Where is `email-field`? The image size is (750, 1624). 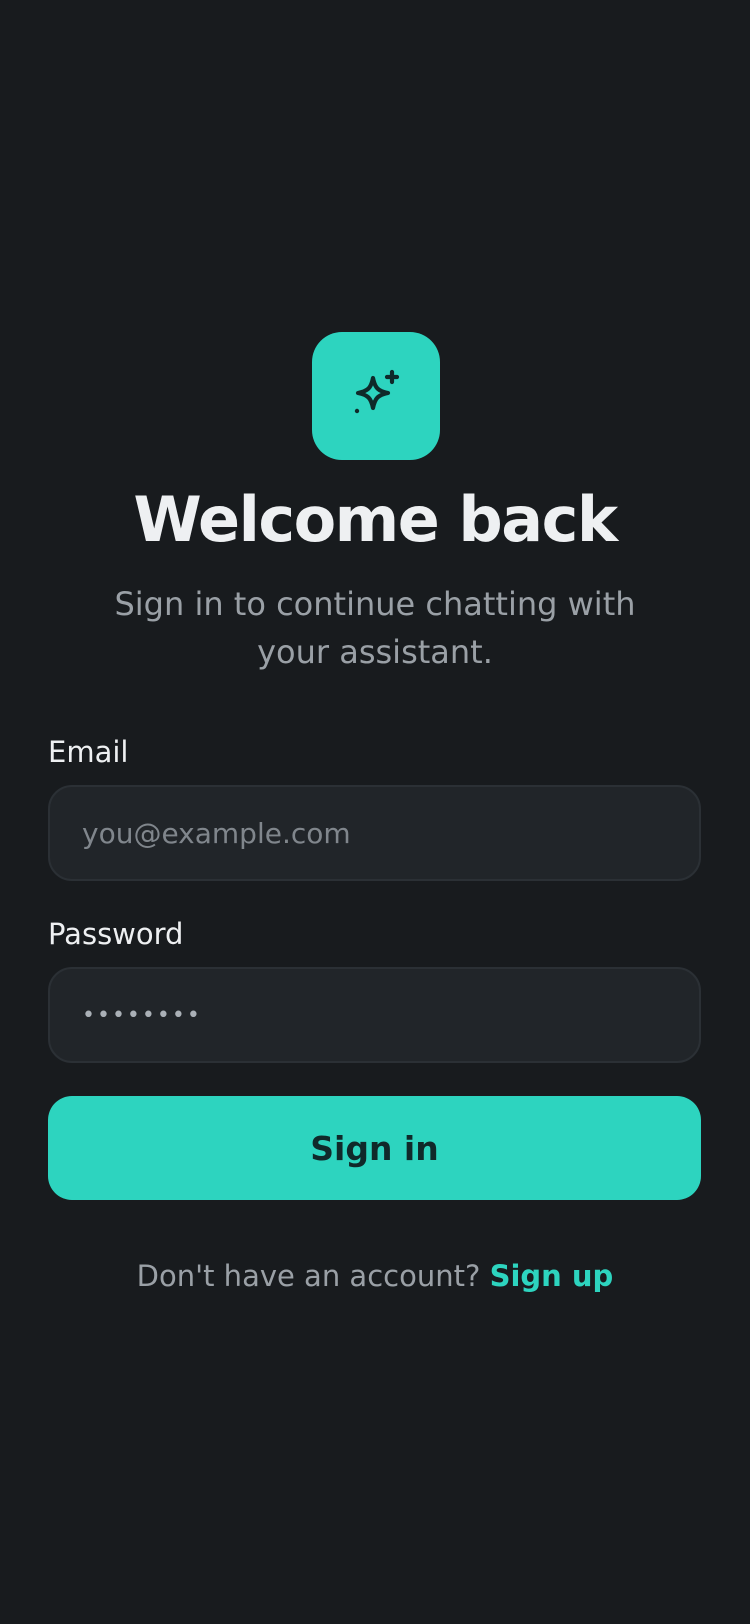 email-field is located at coordinates (374, 833).